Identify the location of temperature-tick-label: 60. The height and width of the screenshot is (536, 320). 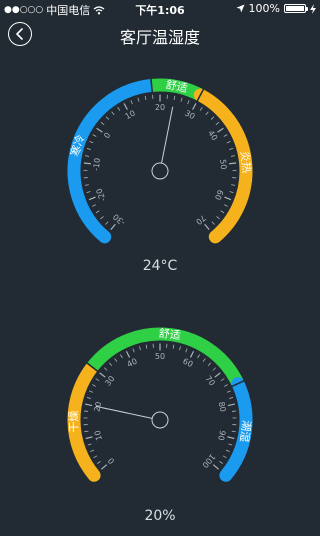
(219, 194).